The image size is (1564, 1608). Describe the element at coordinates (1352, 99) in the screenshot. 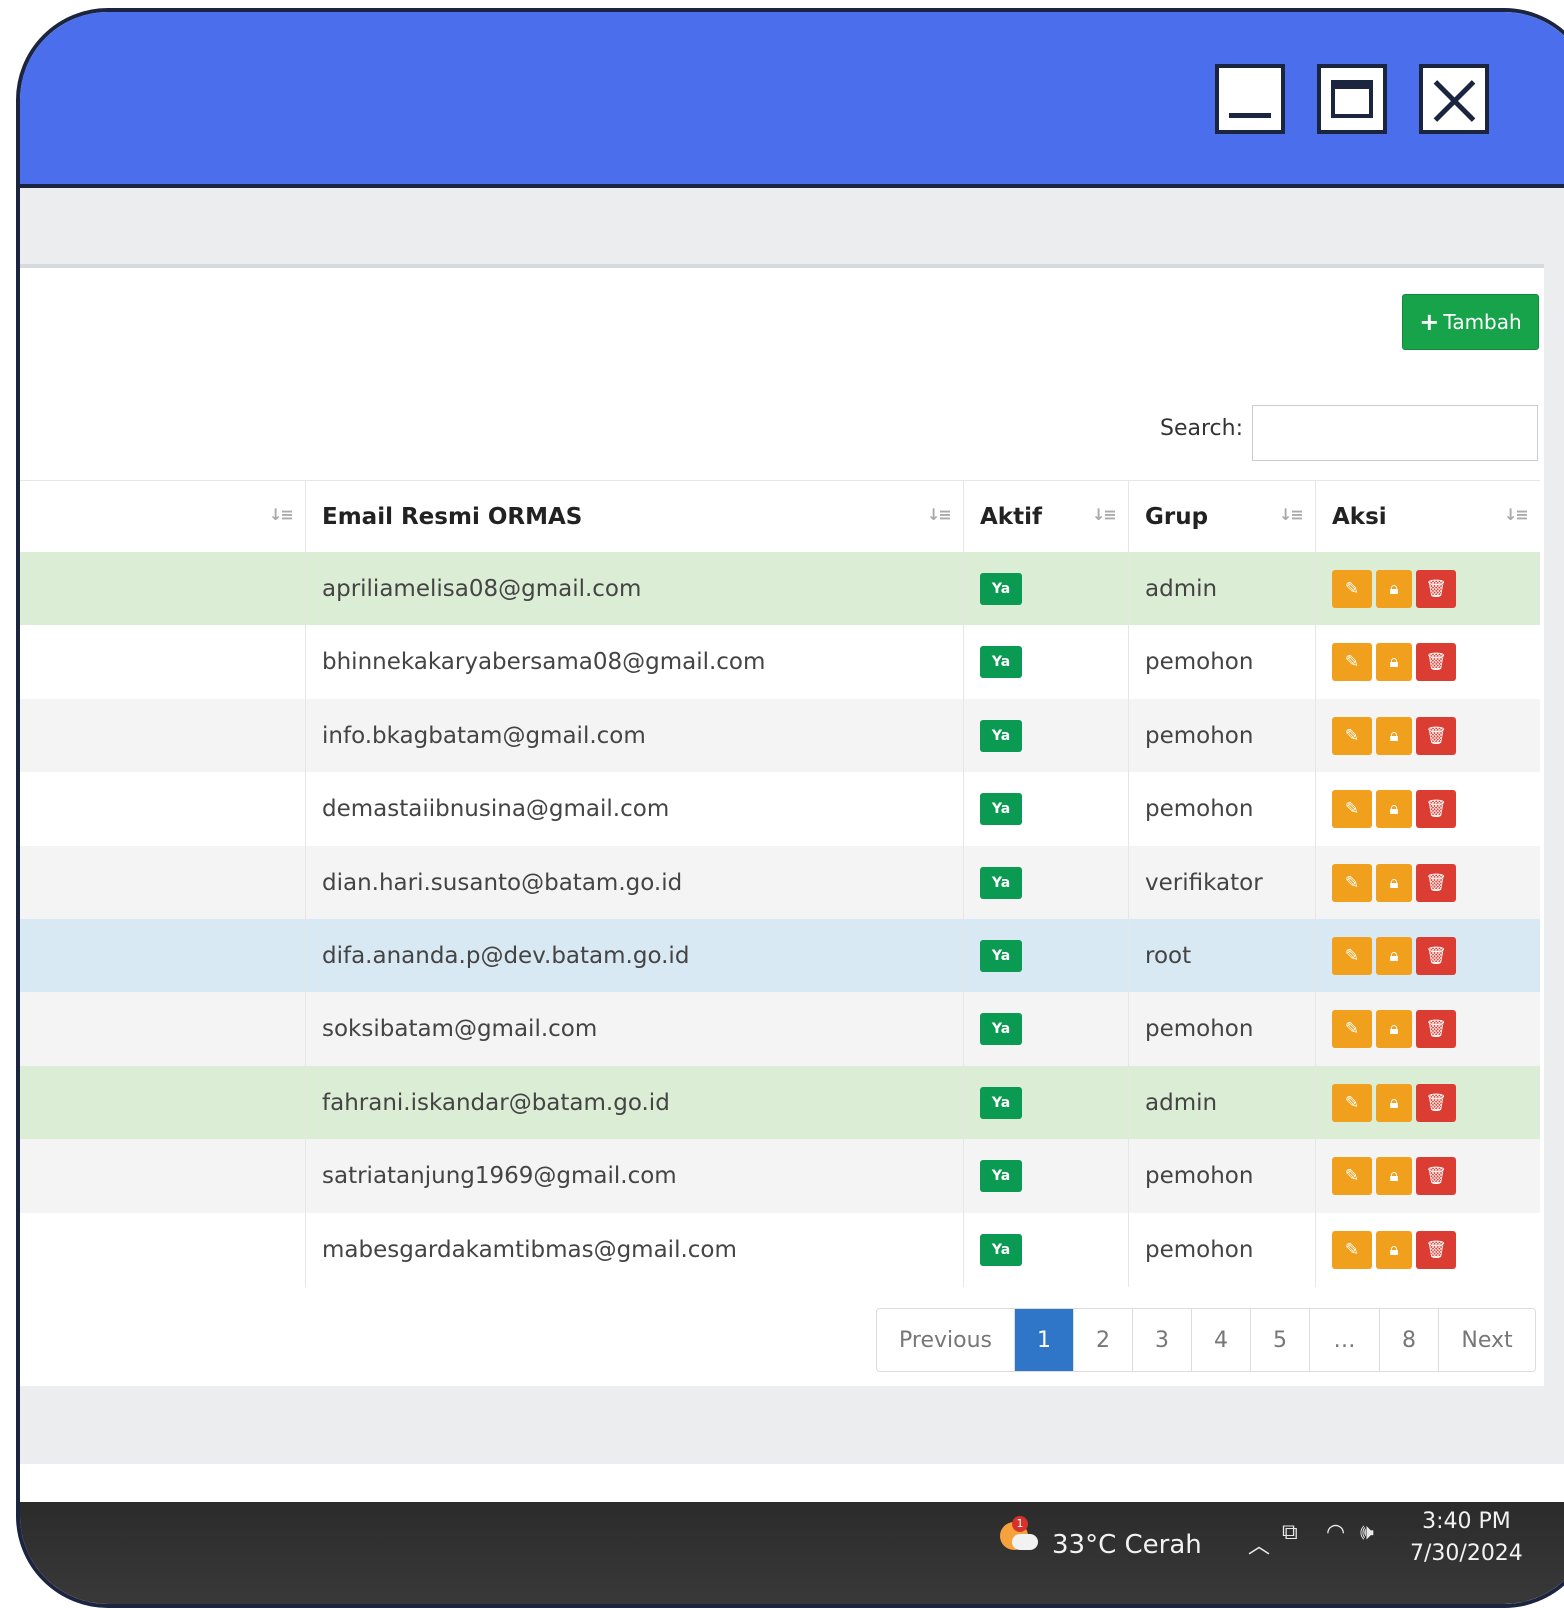

I see `maximize-button` at that location.